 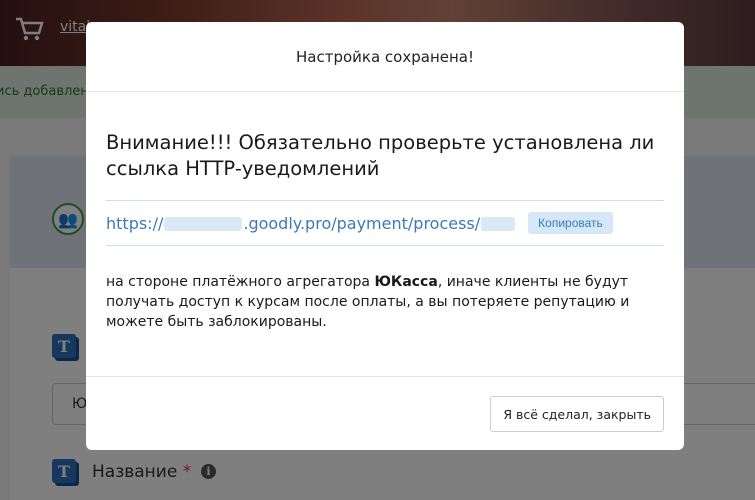 I want to click on notification-url: https:// .goodly.pro/payment/process/, so click(x=311, y=223).